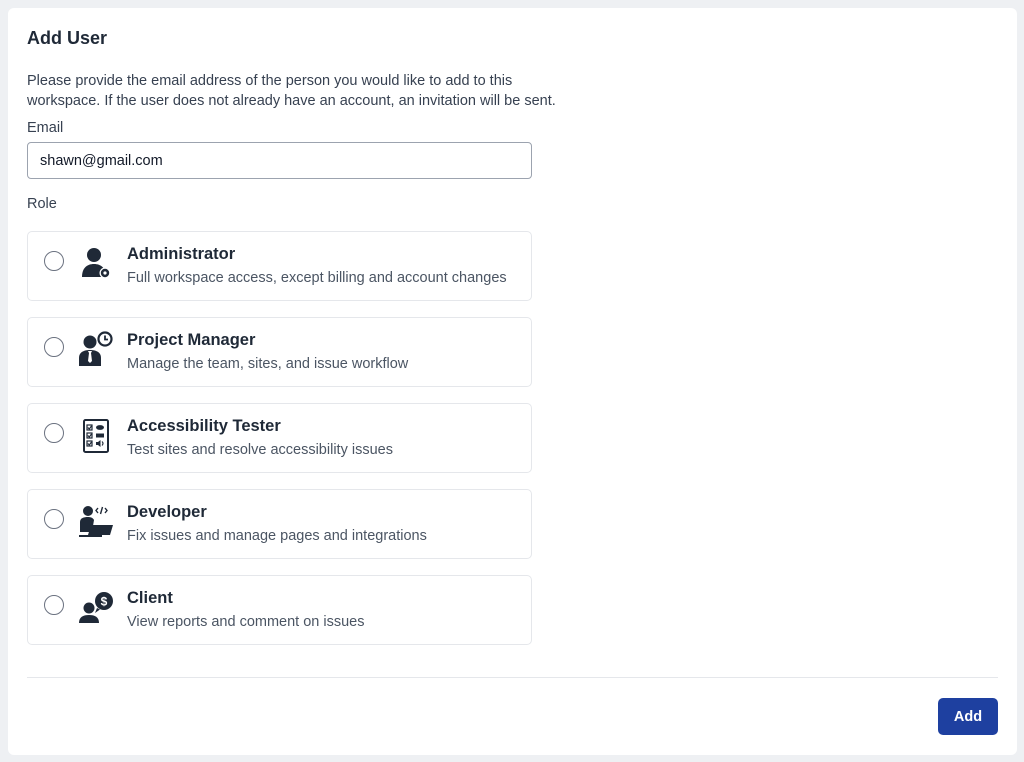 The image size is (1024, 762). What do you see at coordinates (45, 128) in the screenshot?
I see `email-label: Email` at bounding box center [45, 128].